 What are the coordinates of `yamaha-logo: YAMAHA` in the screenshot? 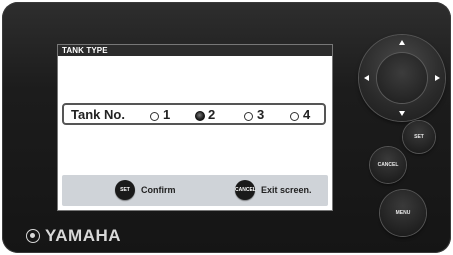 It's located at (73, 236).